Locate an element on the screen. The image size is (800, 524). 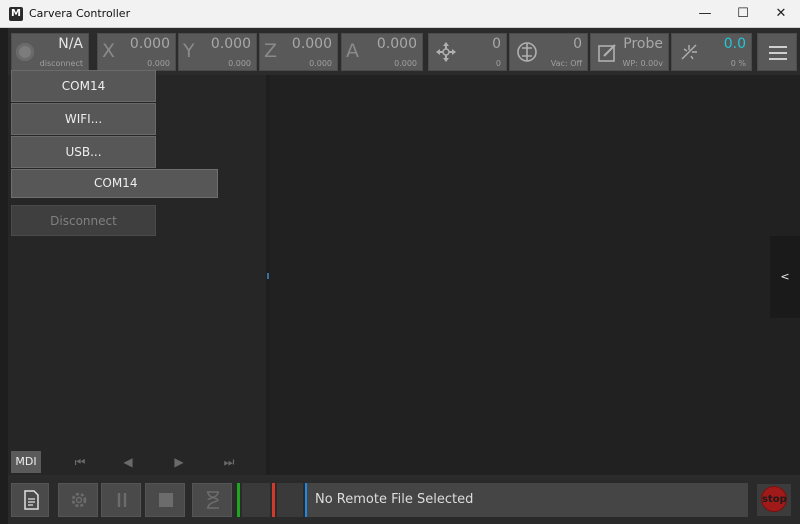
y-axis-label: Y is located at coordinates (189, 51).